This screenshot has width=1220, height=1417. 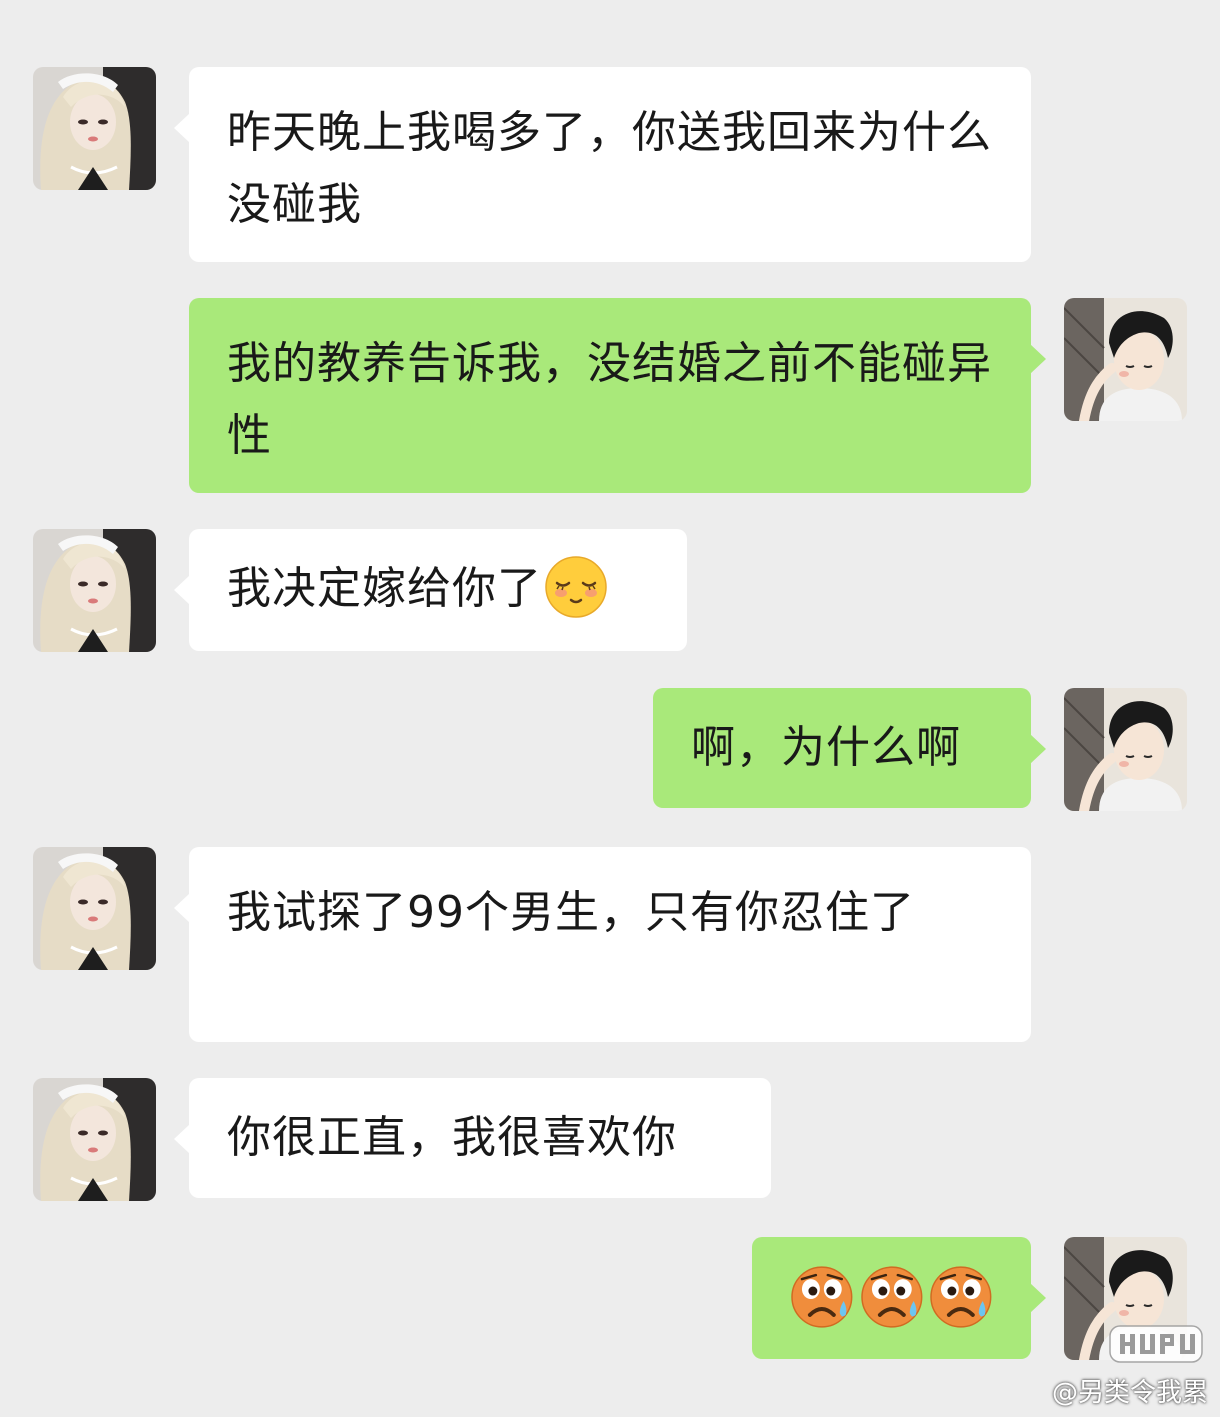 I want to click on message-bubble-outgoing: 啊，为什么啊, so click(x=849, y=748).